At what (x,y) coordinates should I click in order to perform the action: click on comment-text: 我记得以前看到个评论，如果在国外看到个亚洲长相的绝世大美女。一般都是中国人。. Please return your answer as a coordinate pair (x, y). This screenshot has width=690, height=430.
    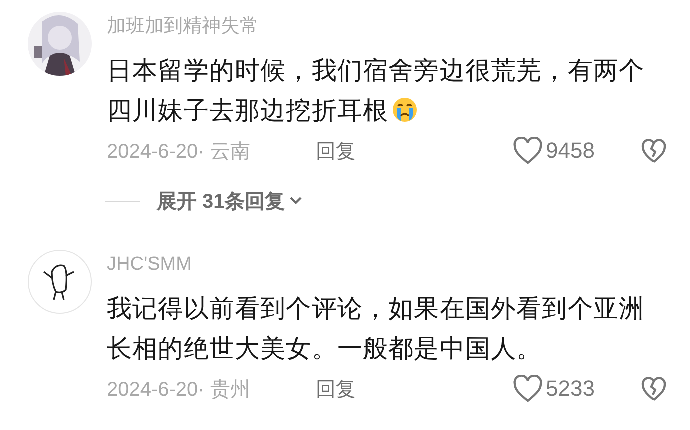
    Looking at the image, I should click on (376, 329).